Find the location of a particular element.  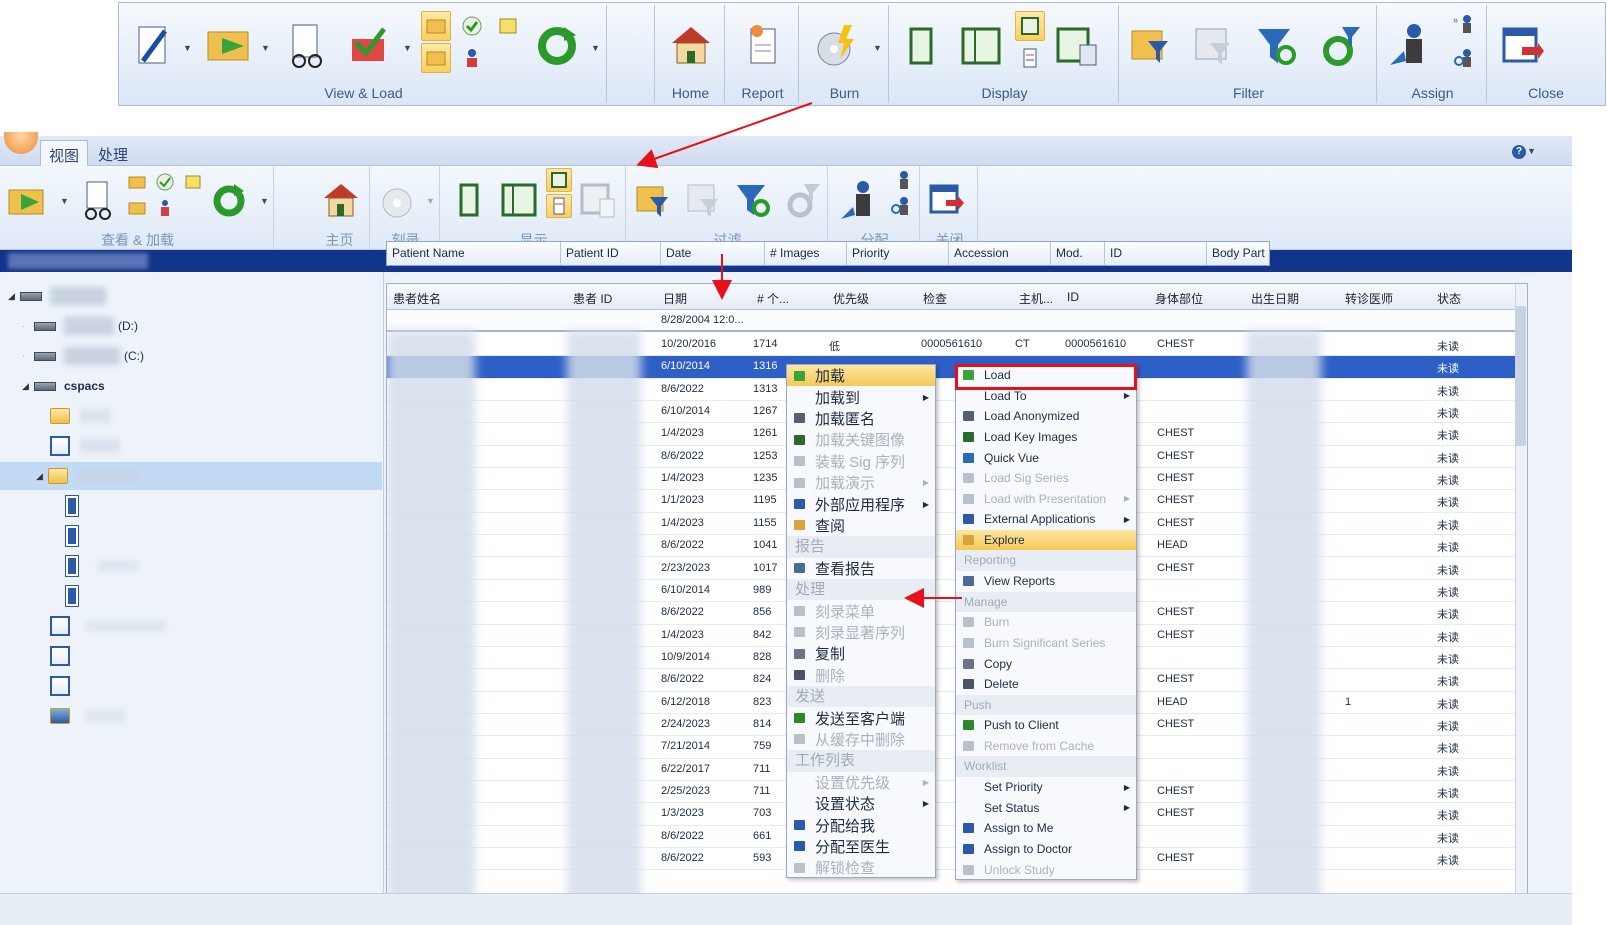

arrow-ribbon-to-app is located at coordinates (724, 135).